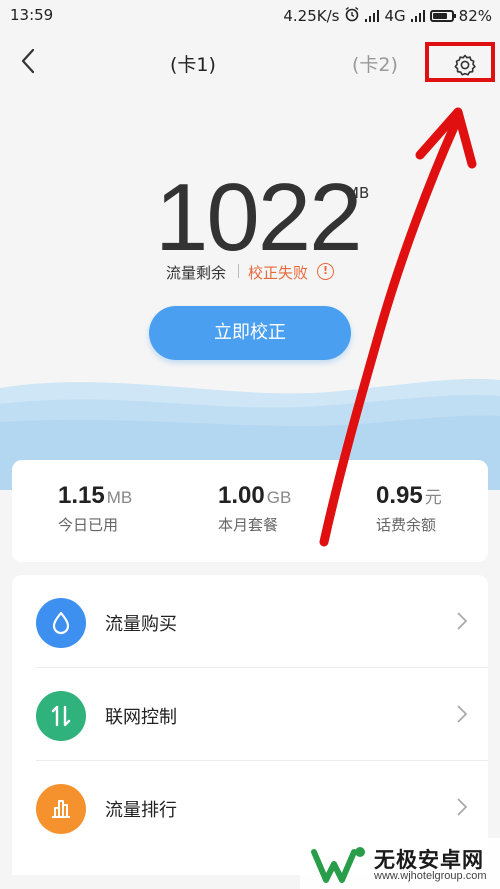  What do you see at coordinates (141, 717) in the screenshot?
I see `menu-label: 联网控制` at bounding box center [141, 717].